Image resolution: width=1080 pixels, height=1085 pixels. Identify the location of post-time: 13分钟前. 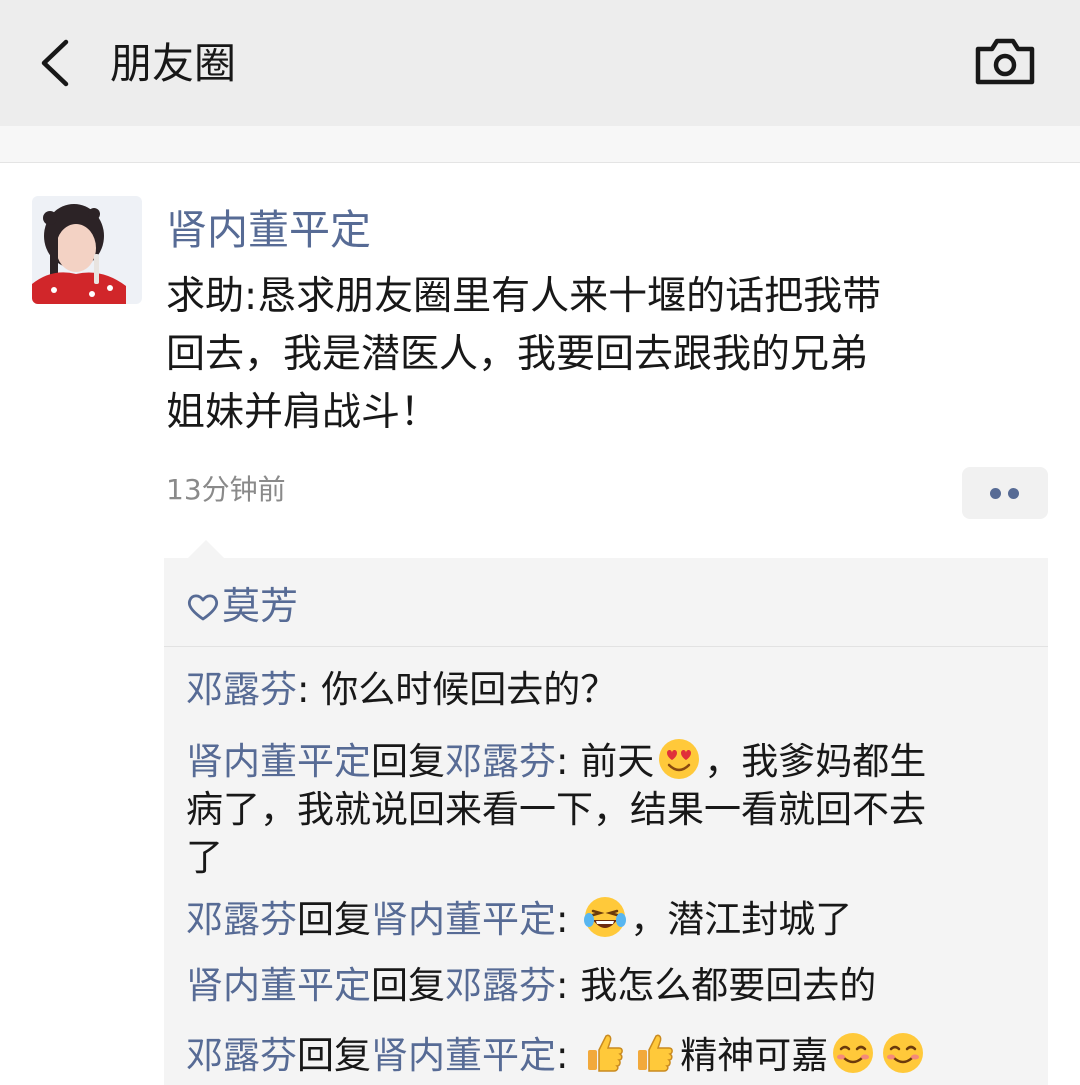
(226, 489).